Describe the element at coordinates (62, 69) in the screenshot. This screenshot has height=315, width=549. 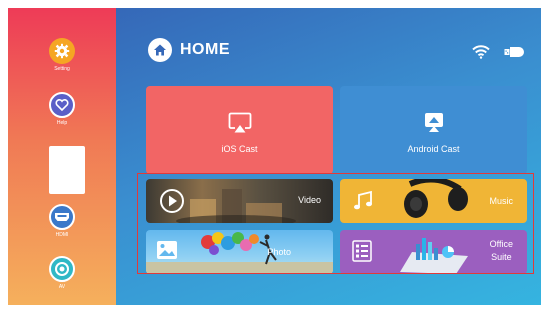
I see `sidebar-item-label: Setting` at that location.